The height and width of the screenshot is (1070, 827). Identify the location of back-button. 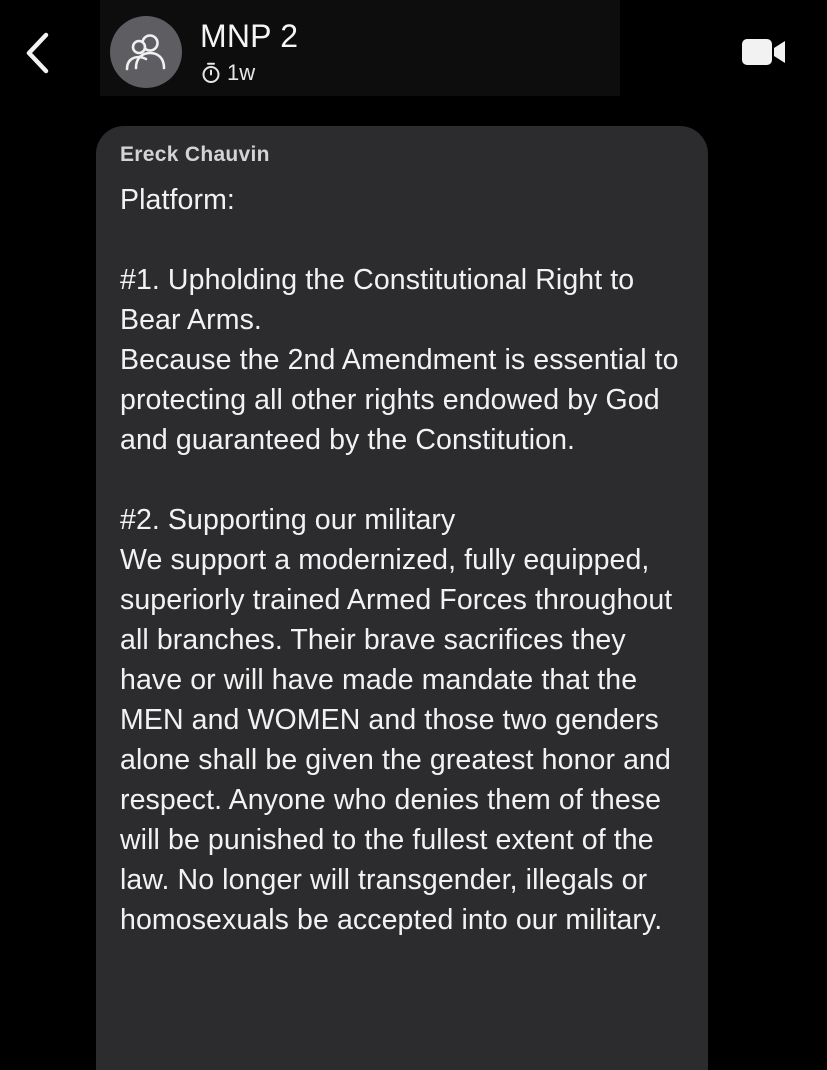
(40, 53).